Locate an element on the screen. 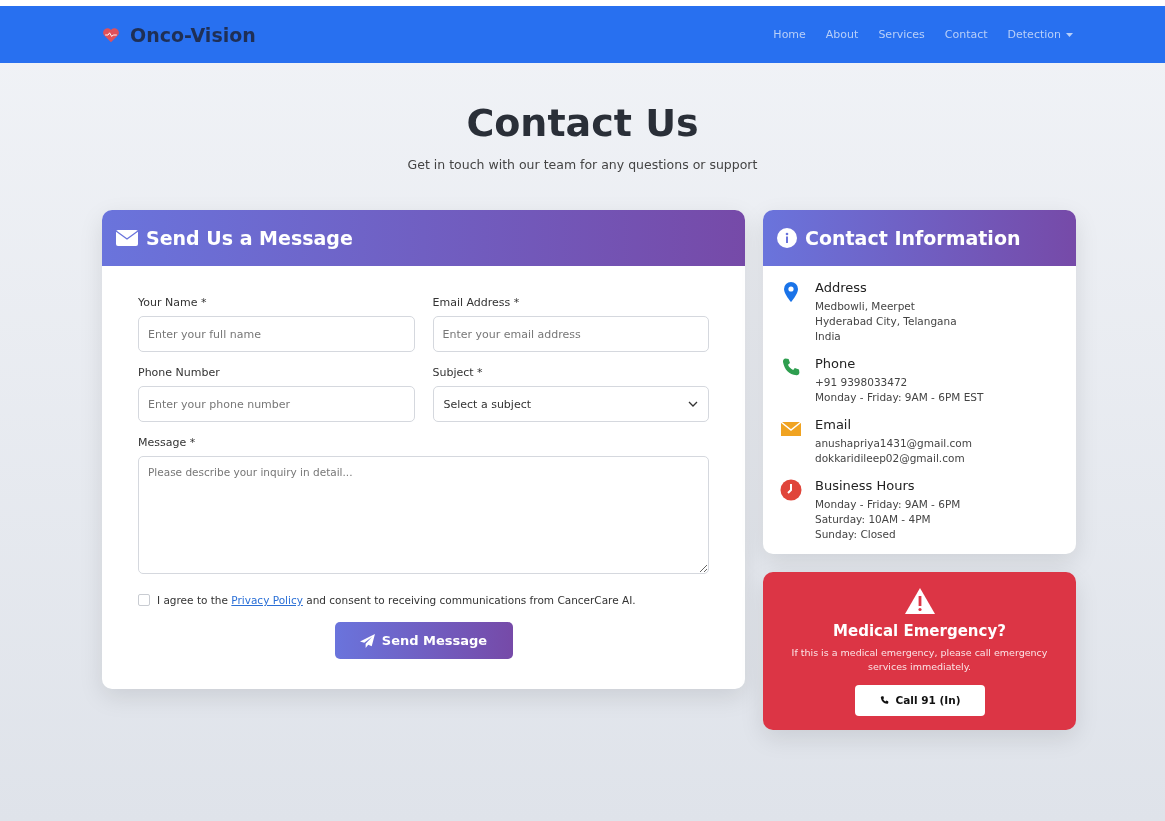  page-subtitle: Get in touch with our team for any questions or support is located at coordinates (582, 164).